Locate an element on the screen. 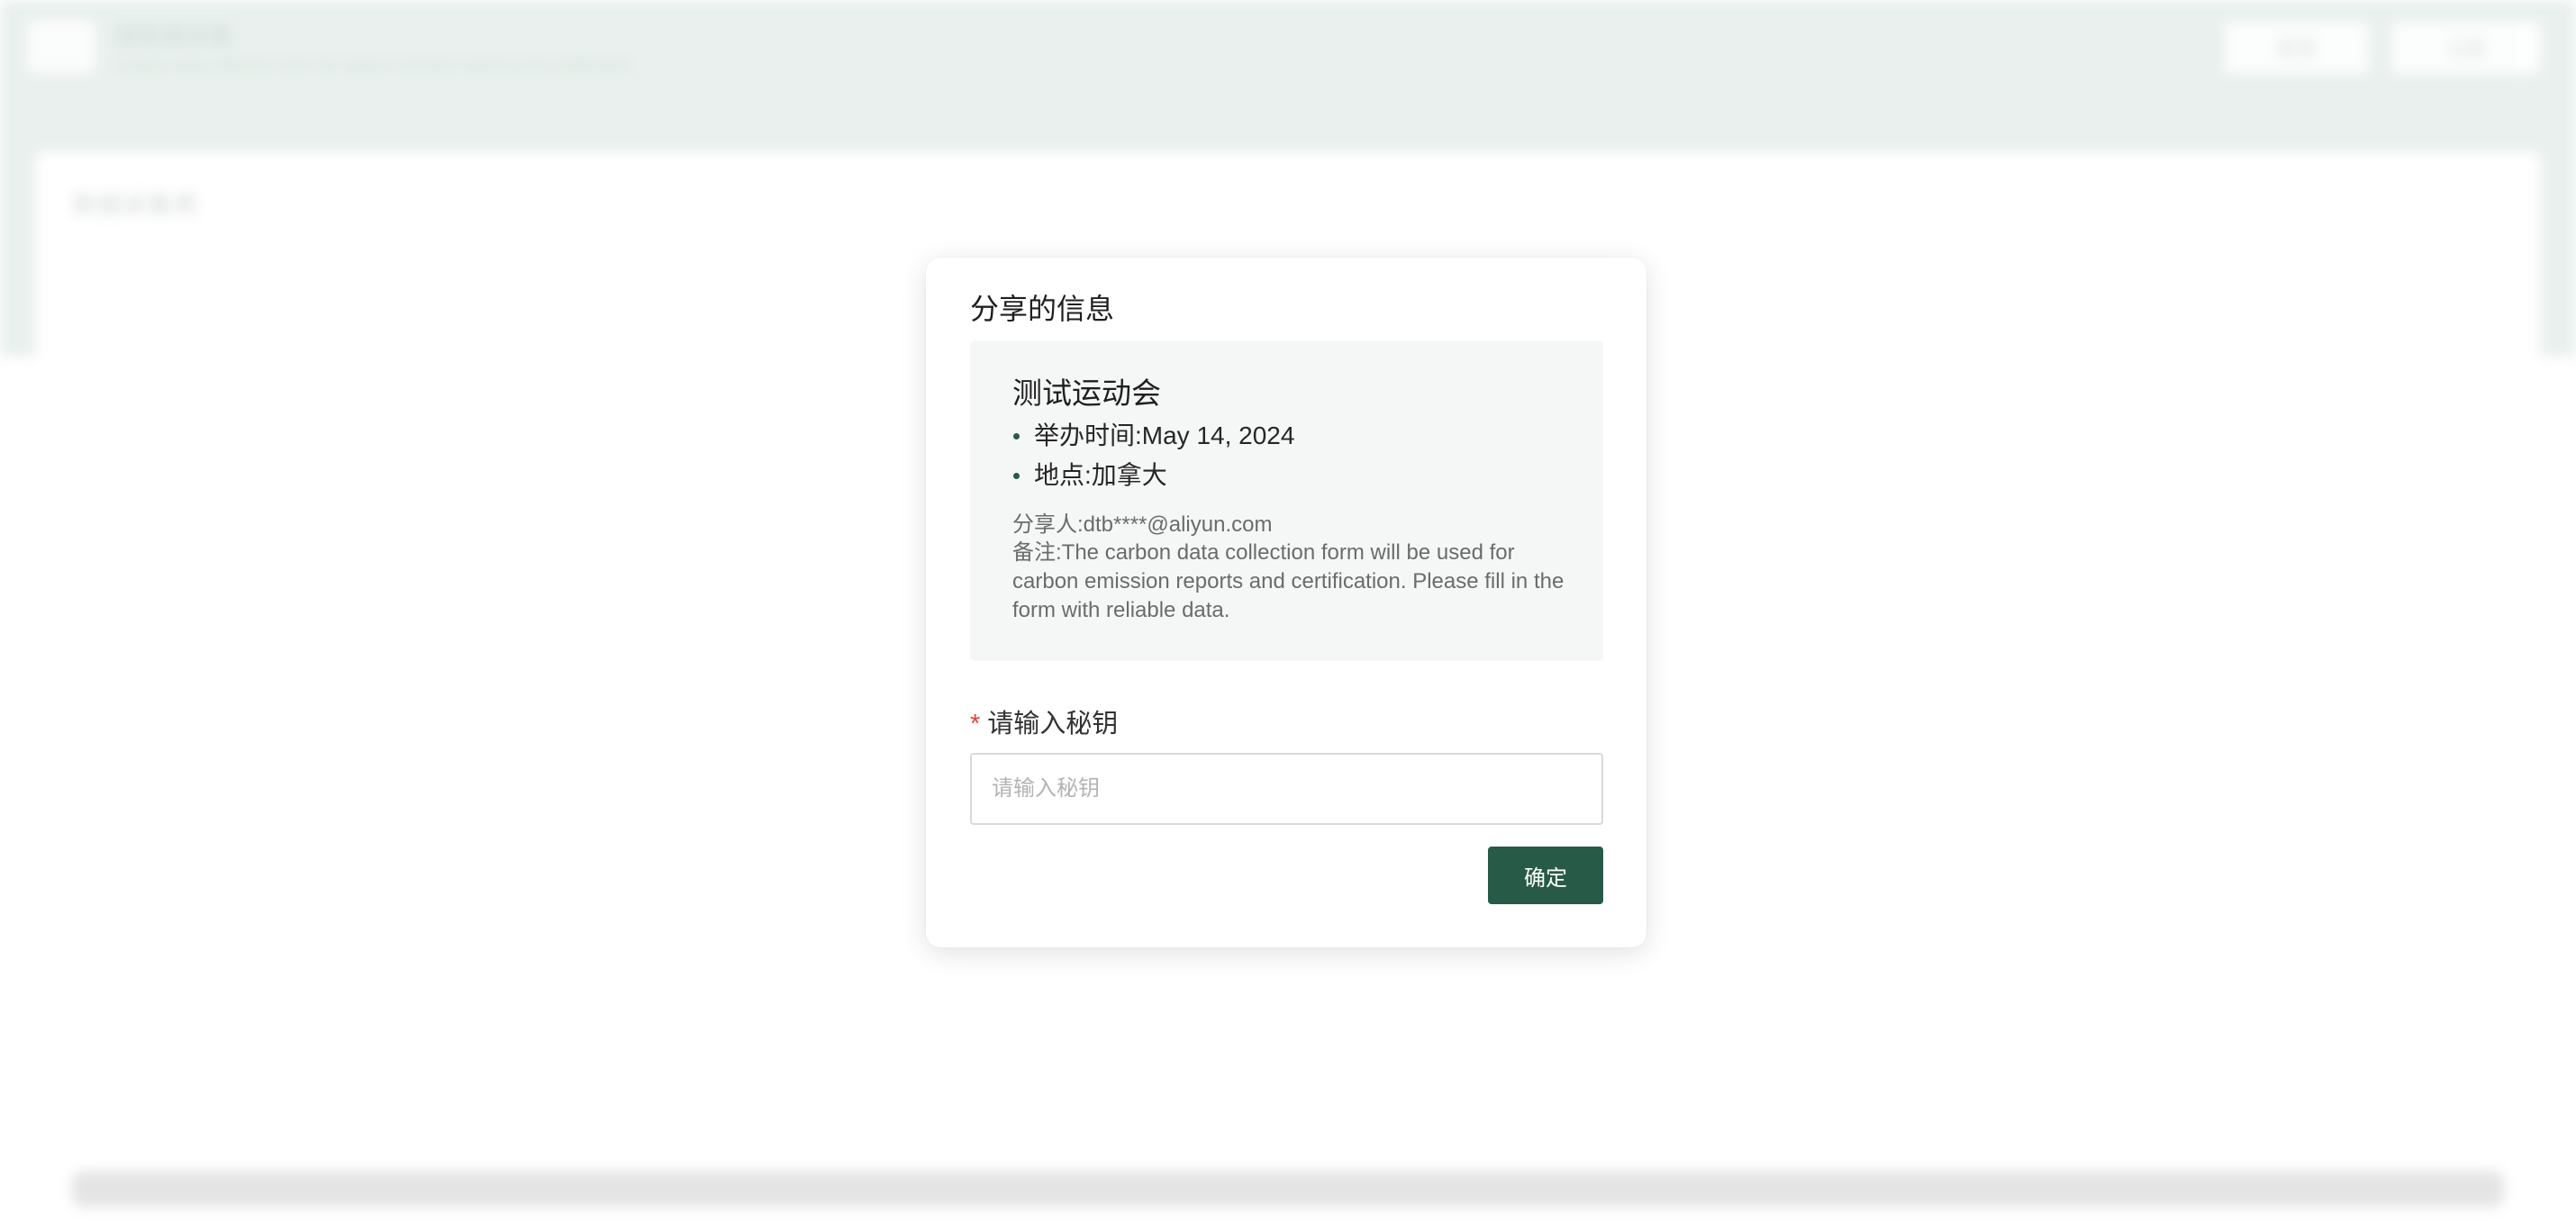 The width and height of the screenshot is (2576, 1232). event-detail-location: 地点:加拿大 is located at coordinates (1153, 476).